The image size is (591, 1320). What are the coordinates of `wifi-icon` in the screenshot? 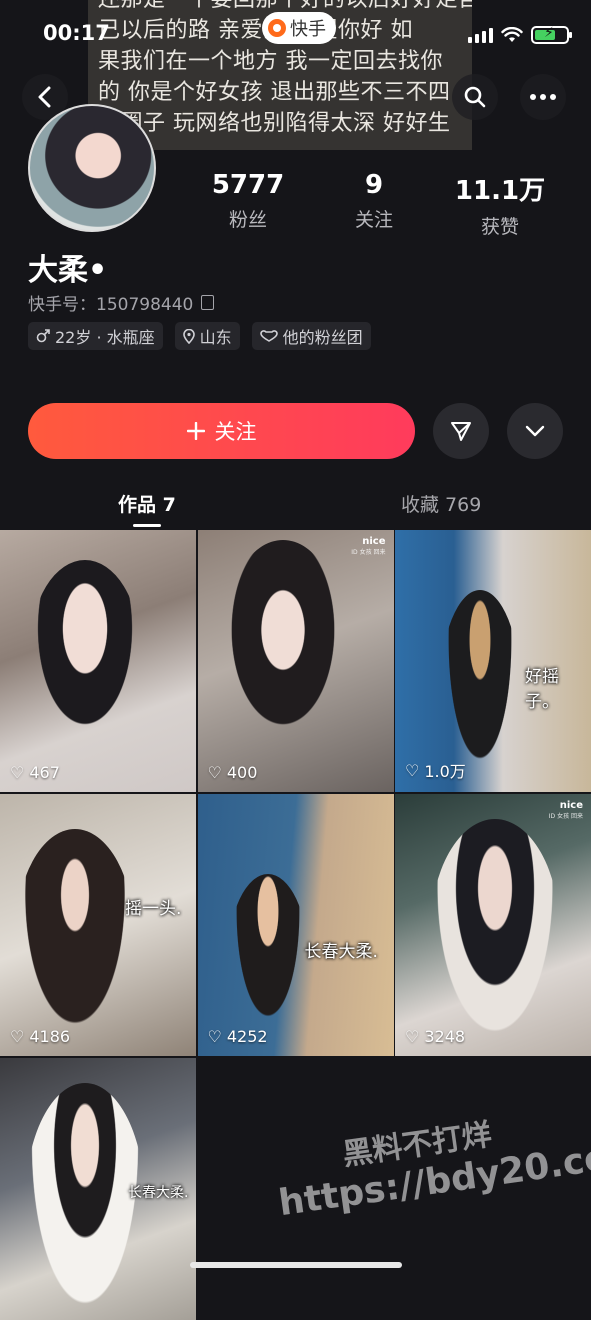 It's located at (512, 34).